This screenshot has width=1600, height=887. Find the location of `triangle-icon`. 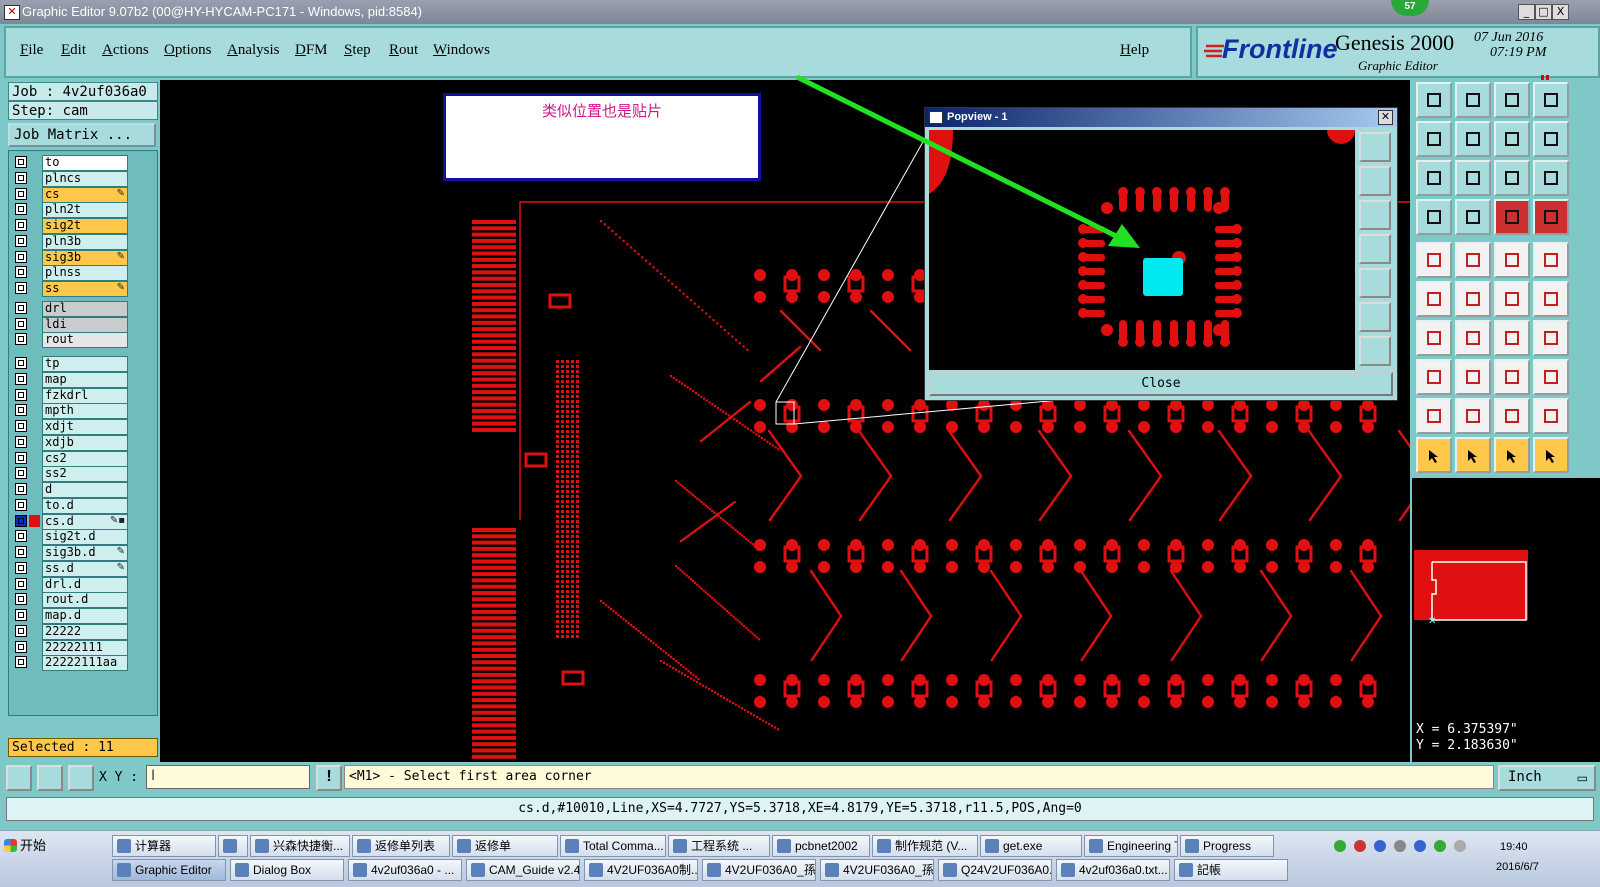

triangle-icon is located at coordinates (1434, 416).